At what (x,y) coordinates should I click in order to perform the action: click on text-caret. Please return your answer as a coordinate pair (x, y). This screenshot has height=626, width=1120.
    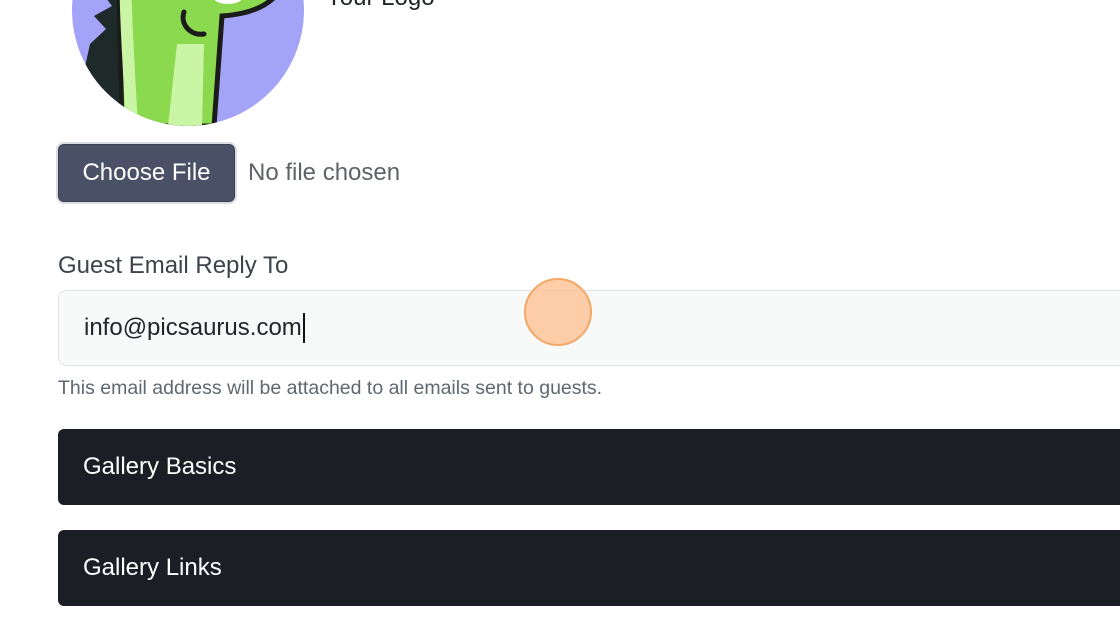
    Looking at the image, I should click on (303, 328).